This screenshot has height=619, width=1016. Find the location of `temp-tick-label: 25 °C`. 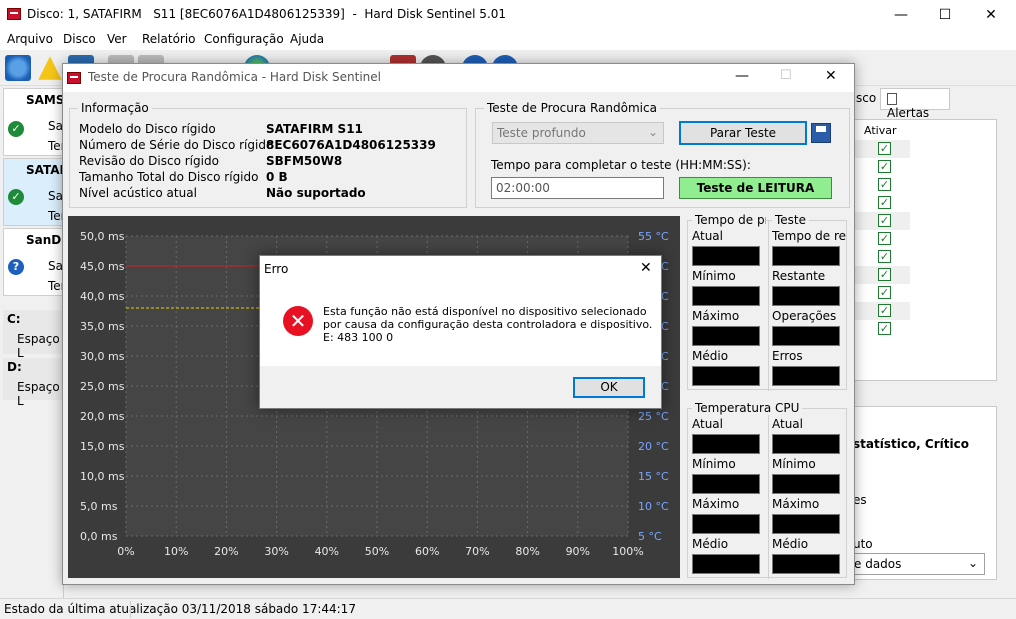

temp-tick-label: 25 °C is located at coordinates (653, 416).